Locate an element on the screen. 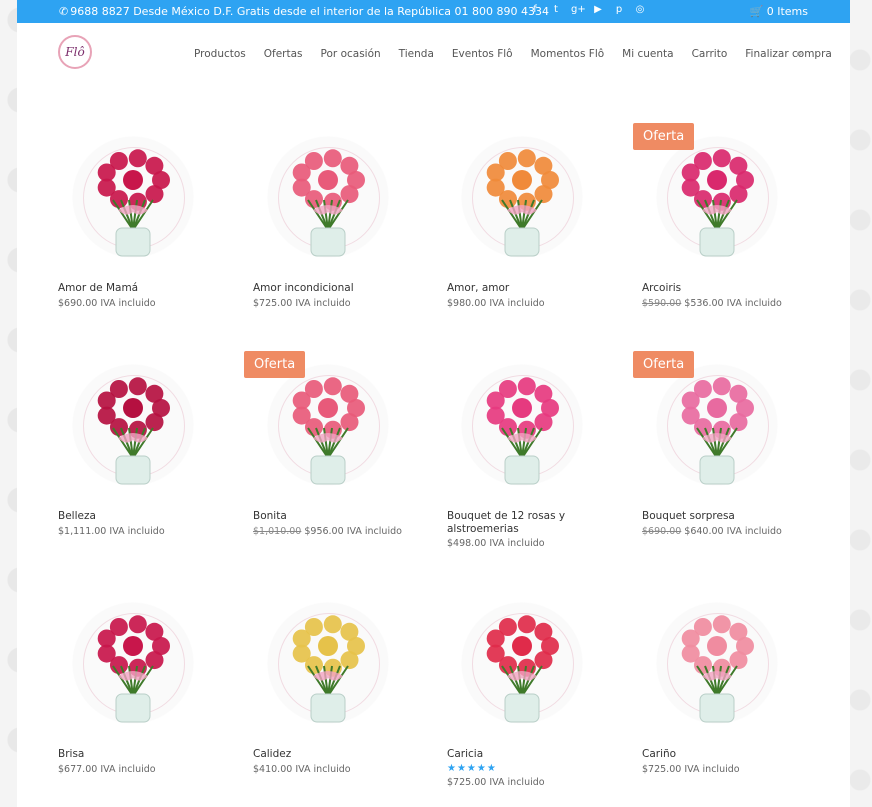 This screenshot has width=872, height=807. cart-link: 🛒 0 Items is located at coordinates (779, 11).